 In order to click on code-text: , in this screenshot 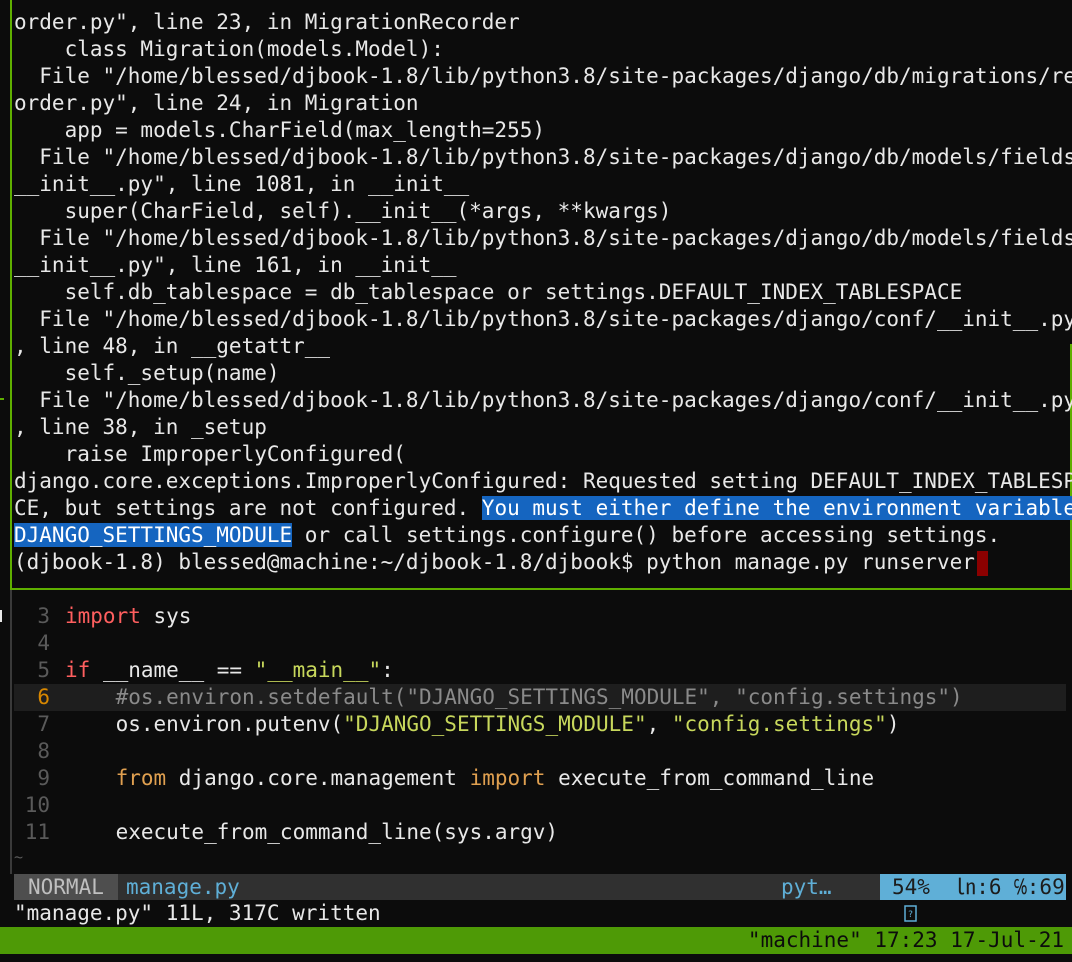, I will do `click(659, 724)`.